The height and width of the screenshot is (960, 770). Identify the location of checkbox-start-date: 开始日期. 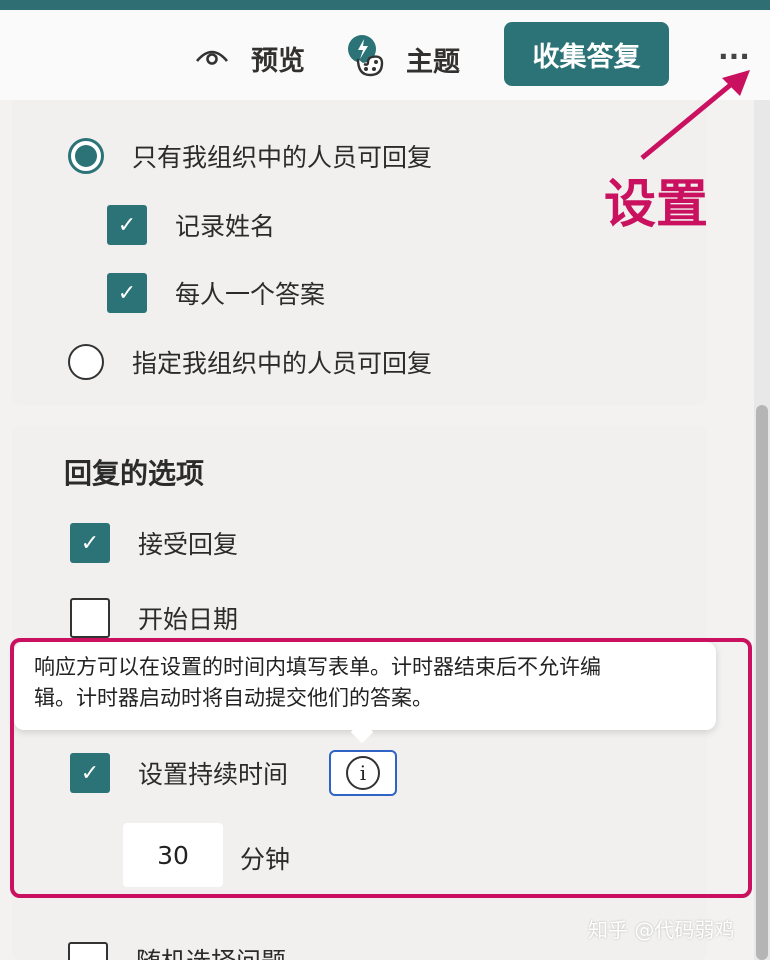
(154, 618).